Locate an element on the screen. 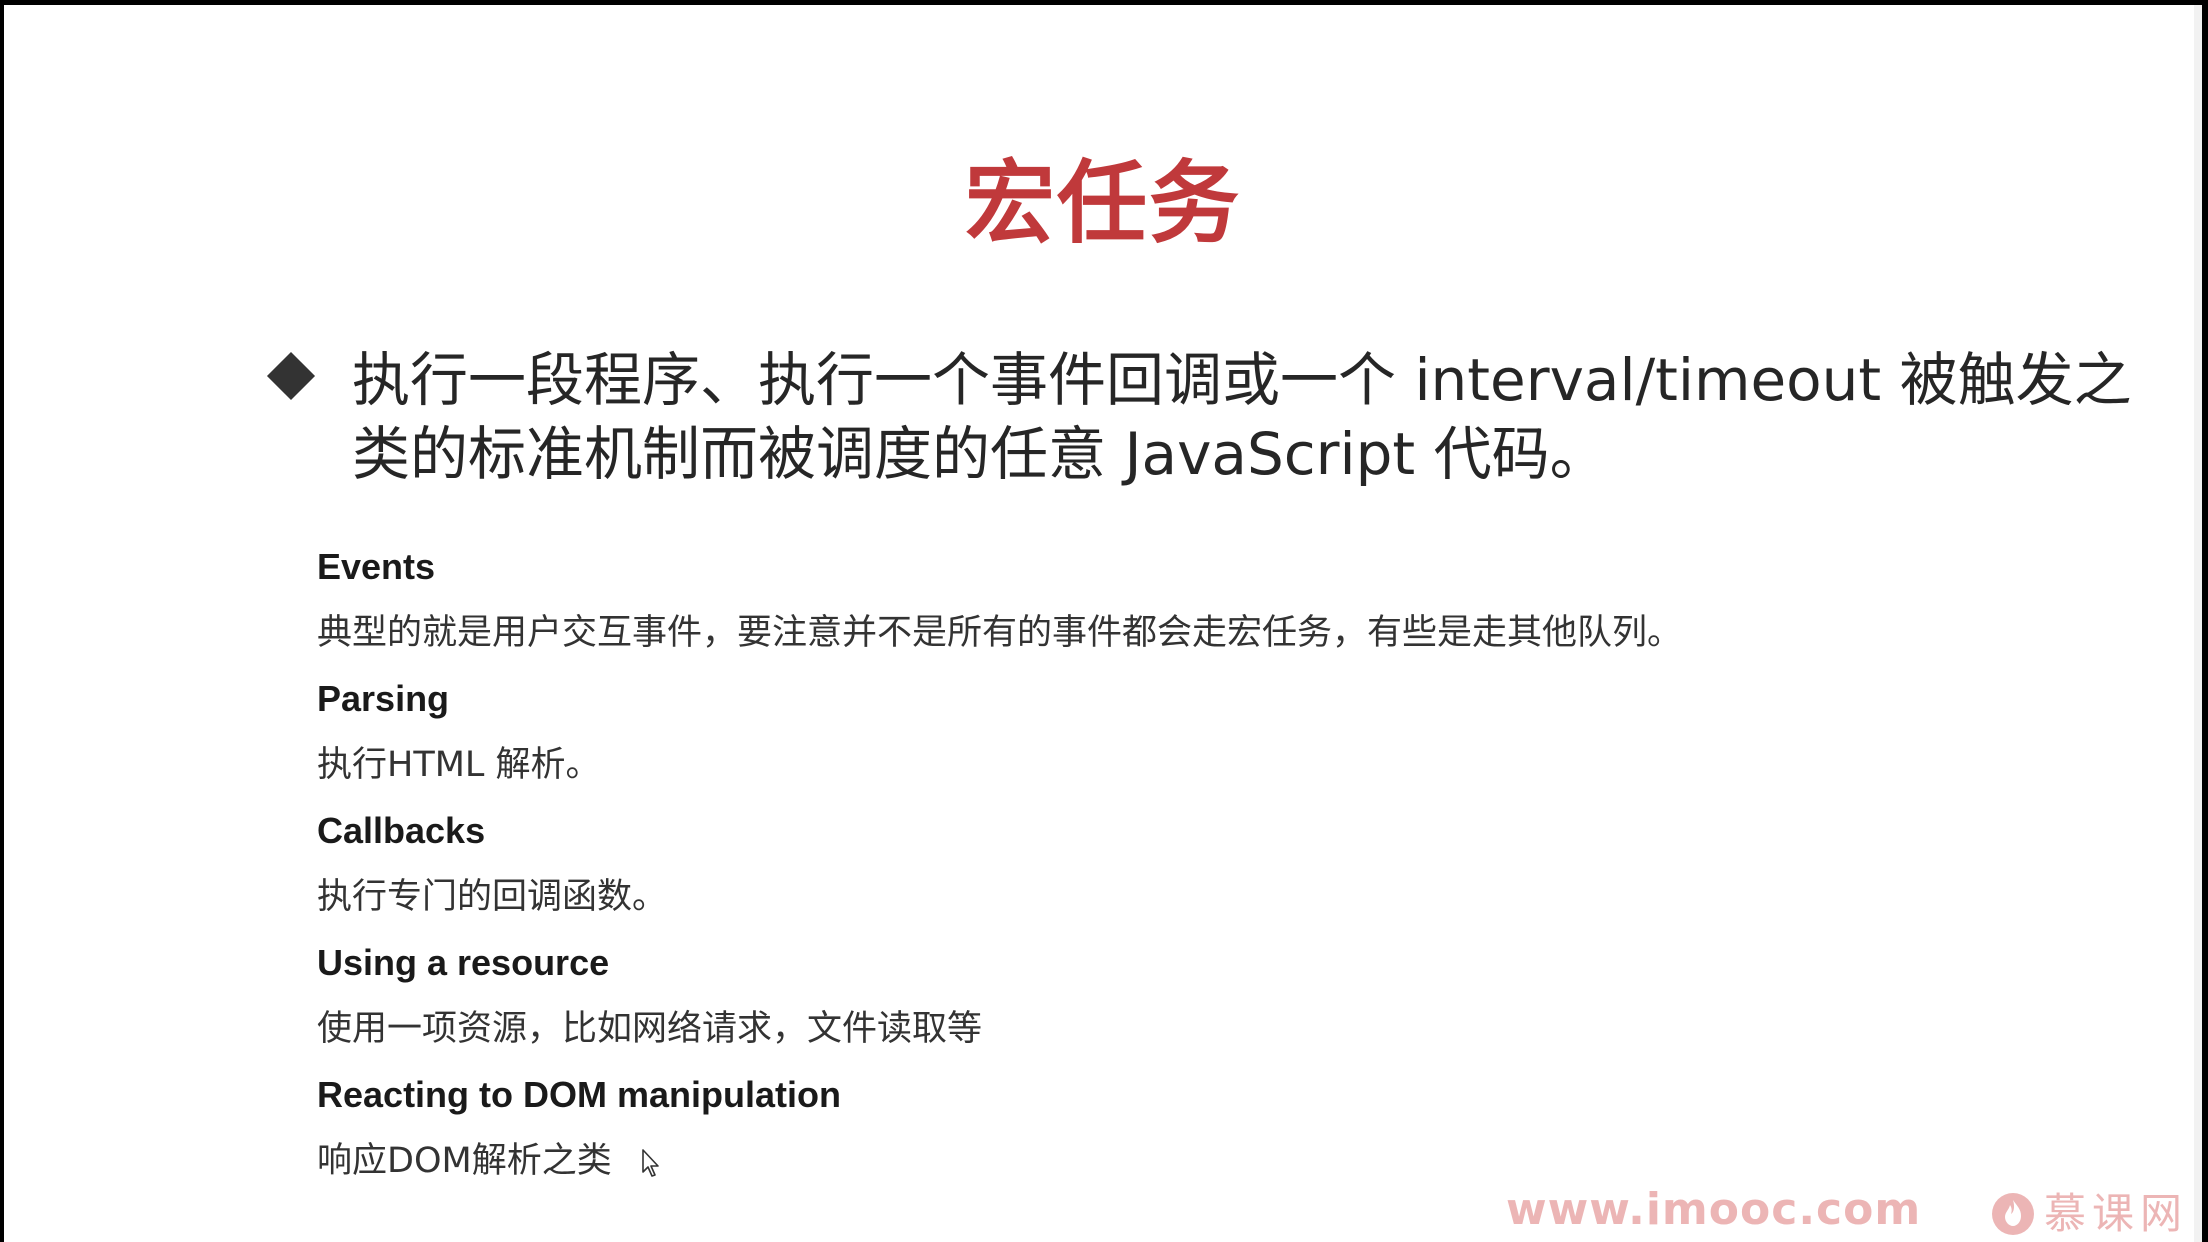  diamond-bullet-icon is located at coordinates (291, 376).